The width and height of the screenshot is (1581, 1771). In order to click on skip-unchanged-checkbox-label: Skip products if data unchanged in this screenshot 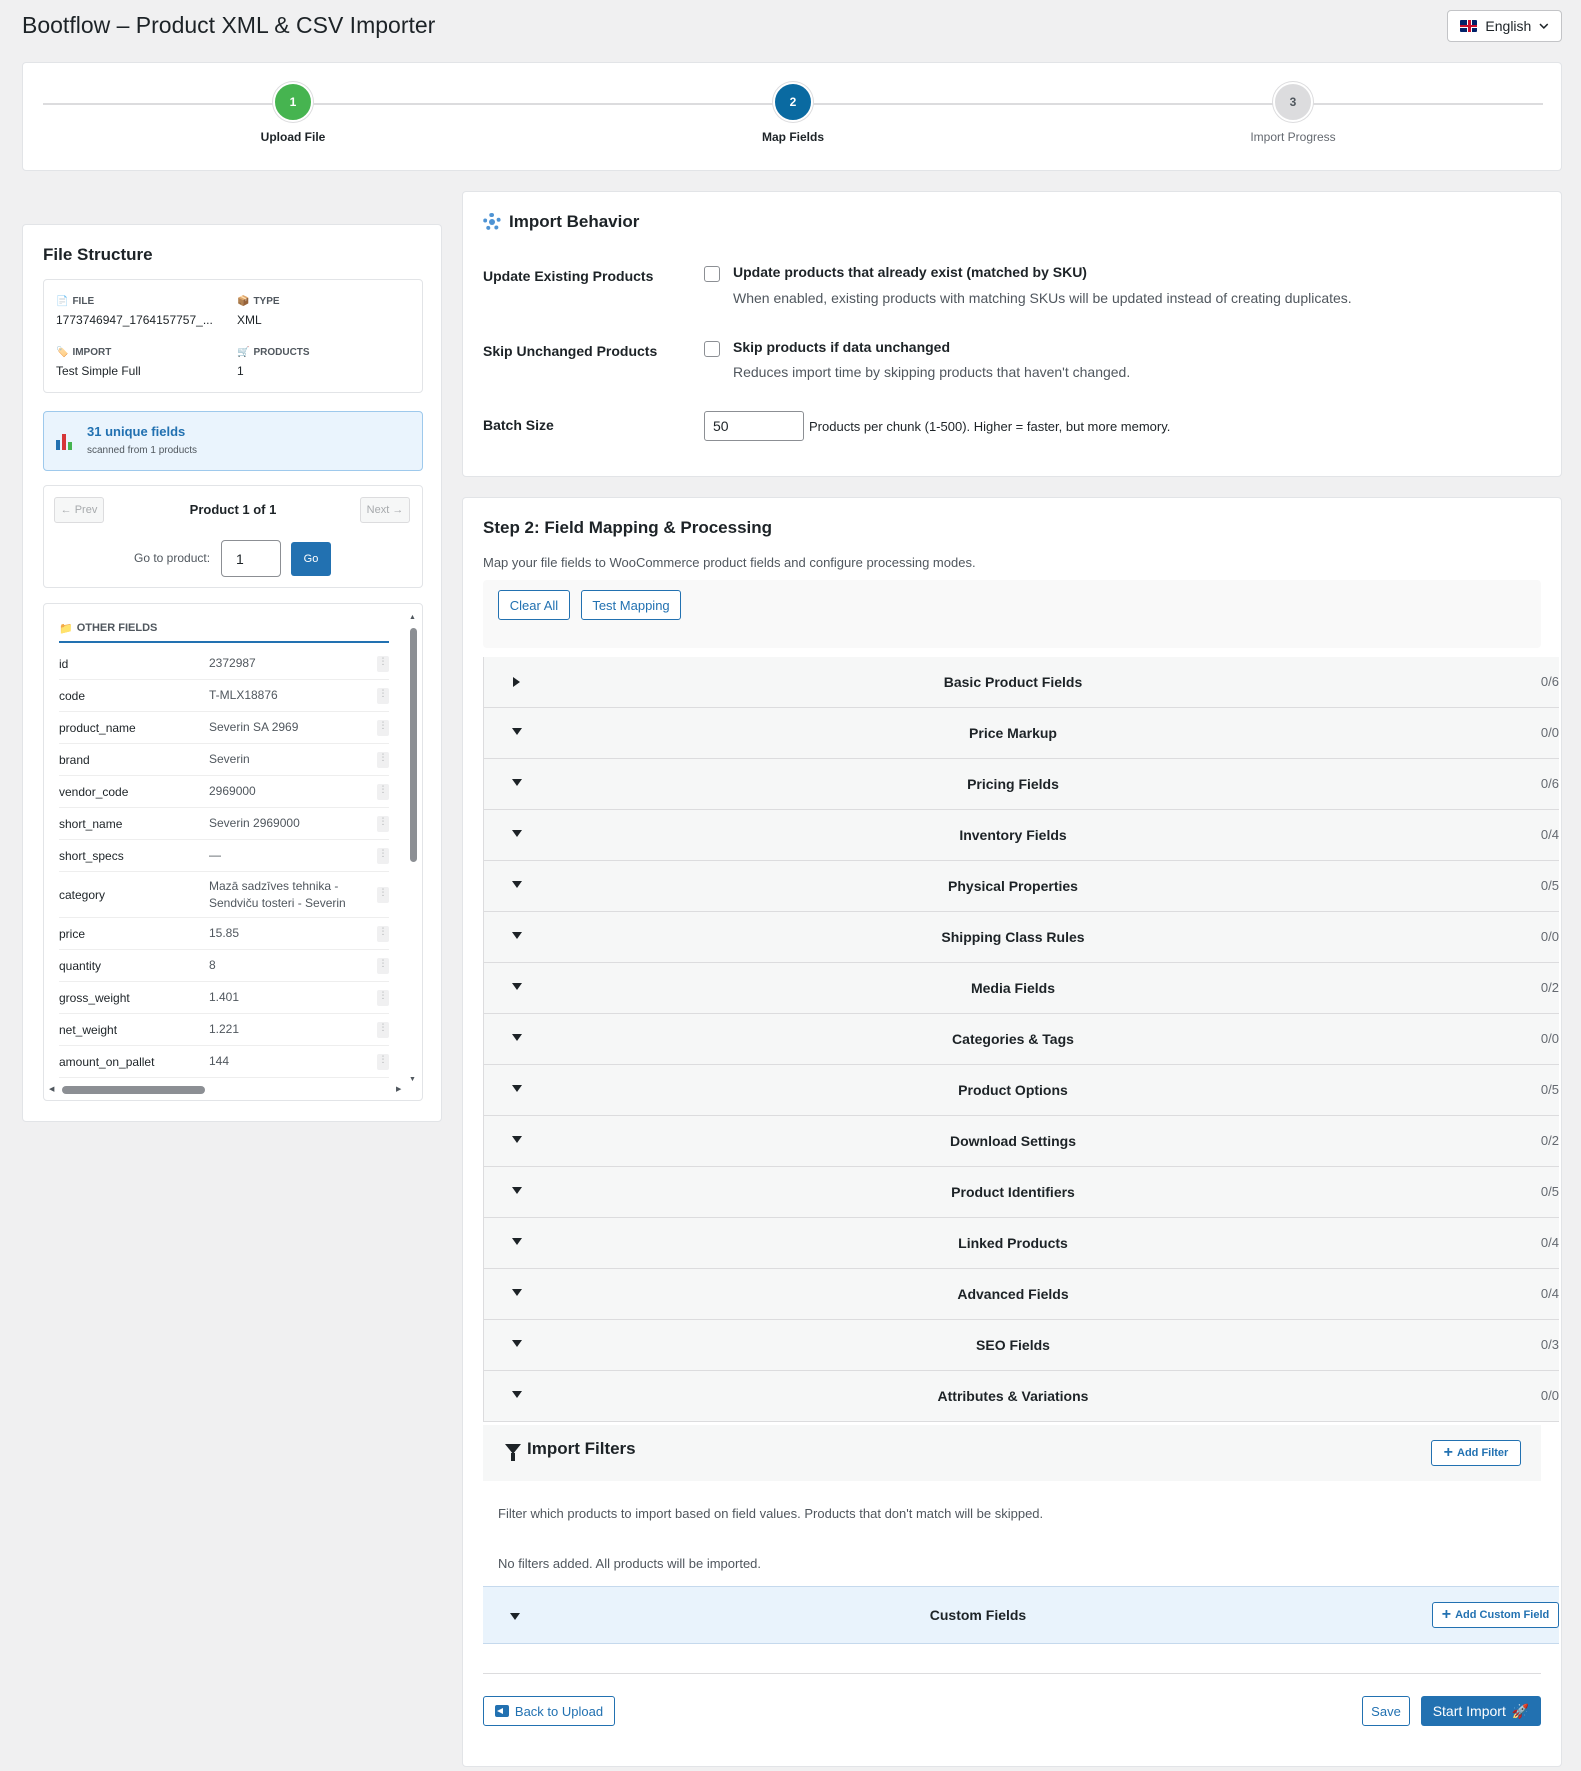, I will do `click(841, 347)`.